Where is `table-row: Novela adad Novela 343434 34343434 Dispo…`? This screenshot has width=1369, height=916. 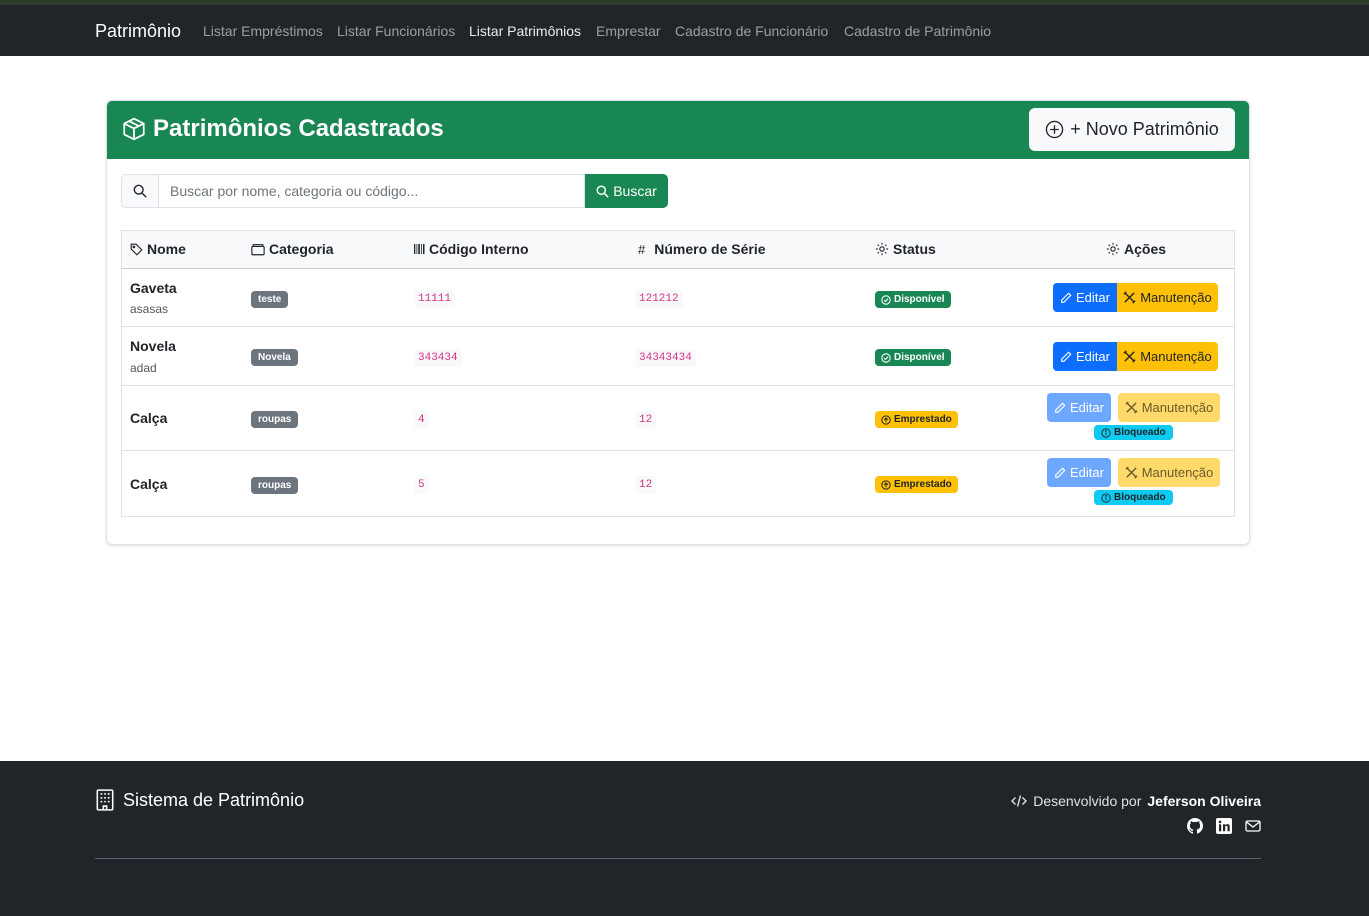
table-row: Novela adad Novela 343434 34343434 Dispo… is located at coordinates (678, 356).